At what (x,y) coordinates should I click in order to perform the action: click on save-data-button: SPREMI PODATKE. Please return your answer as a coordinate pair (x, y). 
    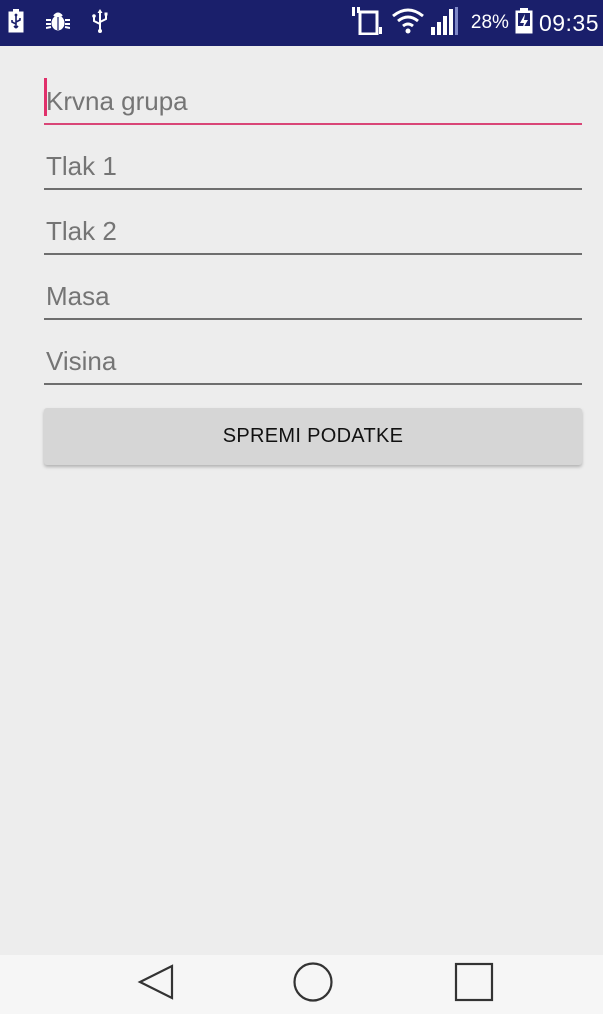
    Looking at the image, I should click on (313, 436).